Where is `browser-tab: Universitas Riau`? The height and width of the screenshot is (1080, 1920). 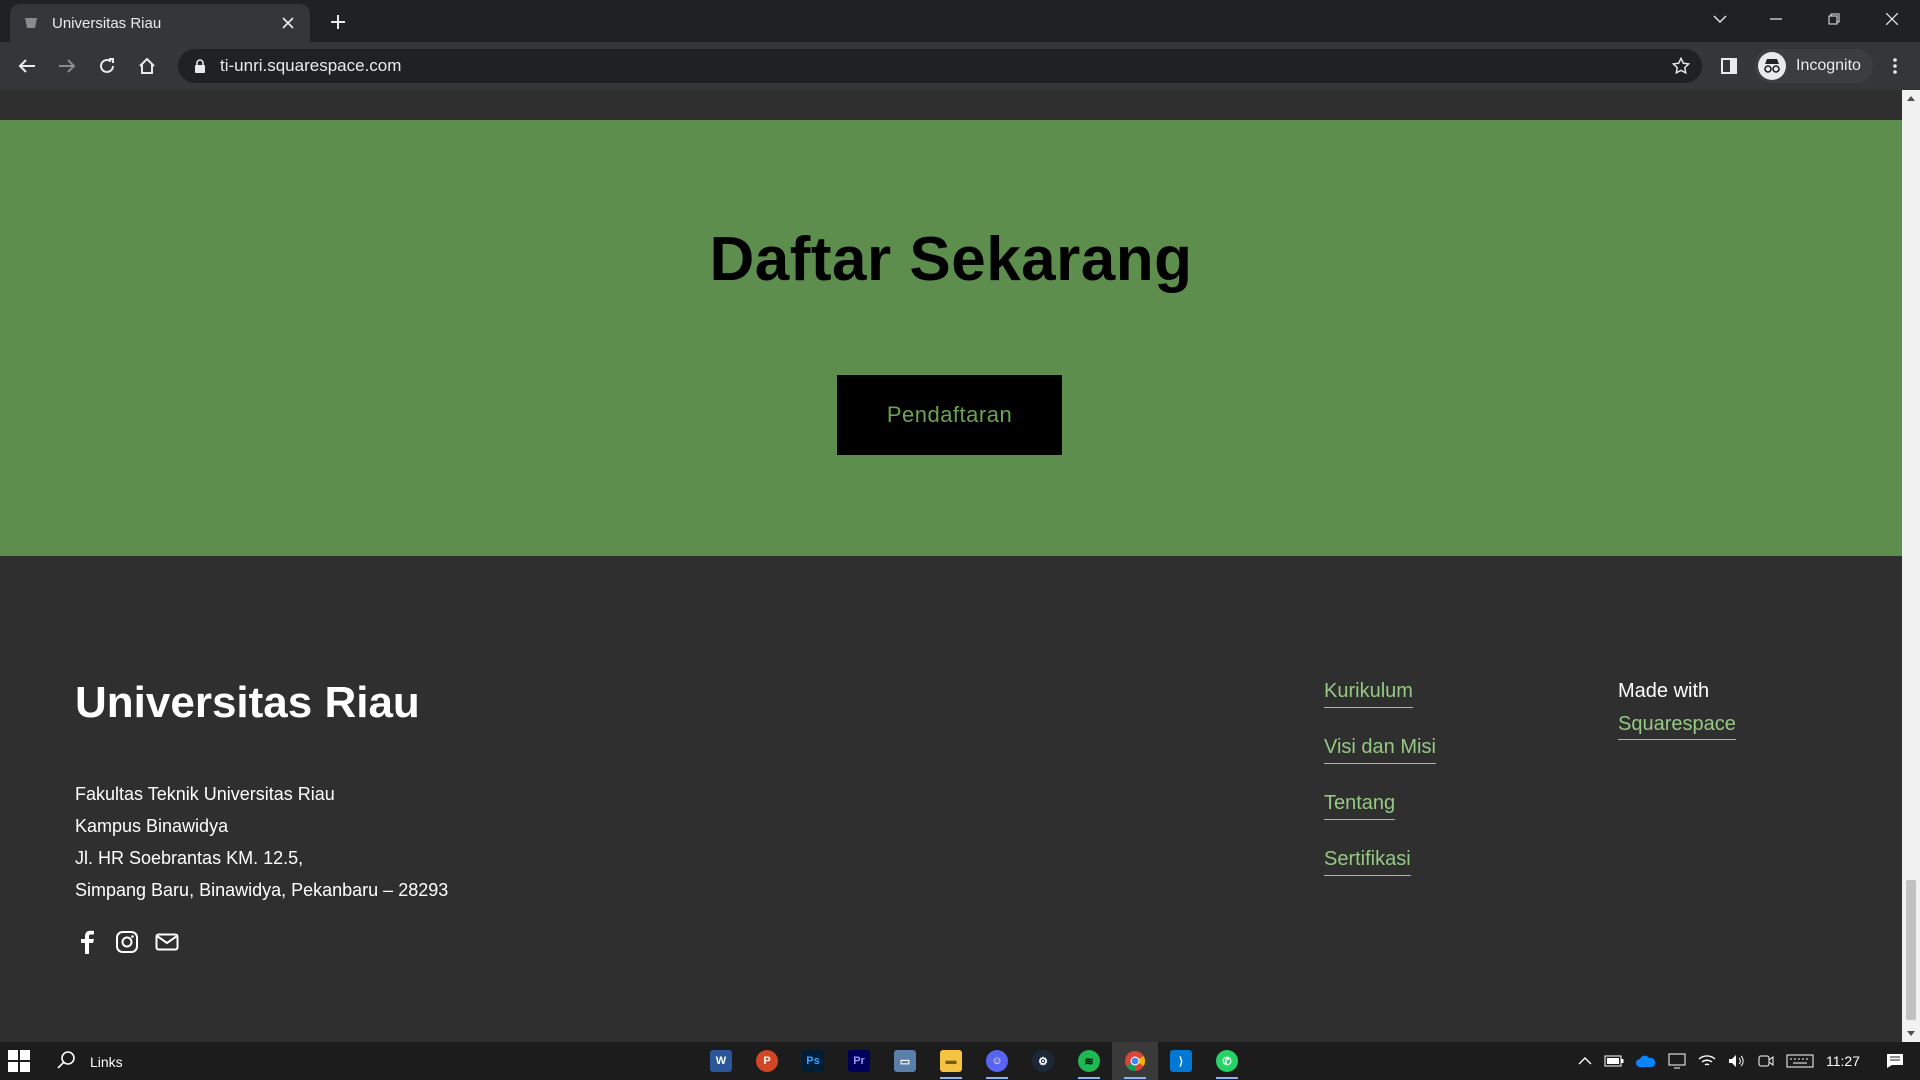
browser-tab: Universitas Riau is located at coordinates (160, 23).